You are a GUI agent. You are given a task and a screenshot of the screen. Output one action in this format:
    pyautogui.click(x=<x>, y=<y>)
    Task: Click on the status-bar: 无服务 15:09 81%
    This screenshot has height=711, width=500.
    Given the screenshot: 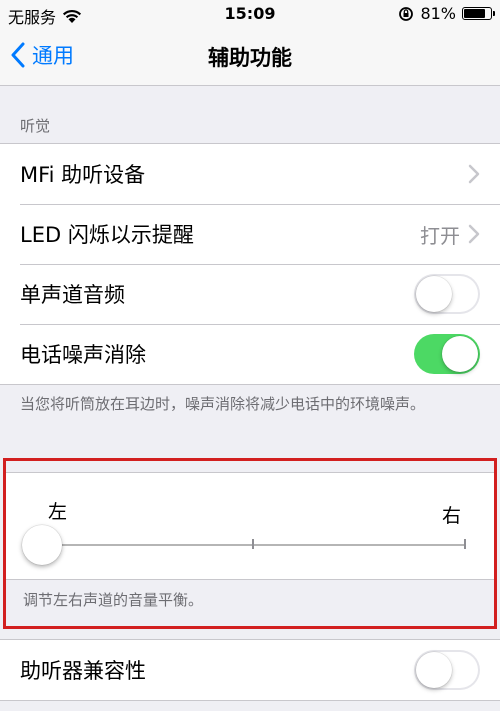 What is the action you would take?
    pyautogui.click(x=250, y=14)
    